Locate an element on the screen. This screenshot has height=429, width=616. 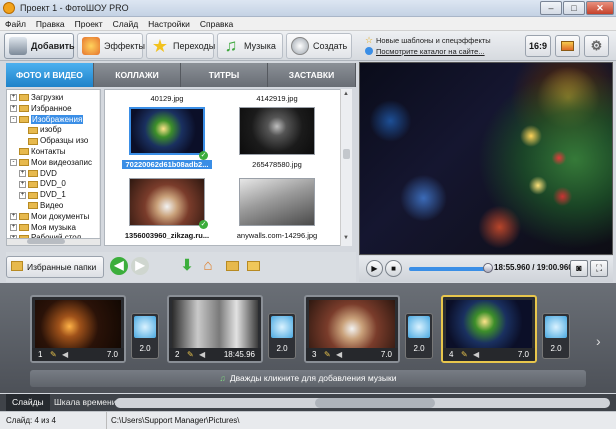
timeline-scrollbar is located at coordinates (362, 403).